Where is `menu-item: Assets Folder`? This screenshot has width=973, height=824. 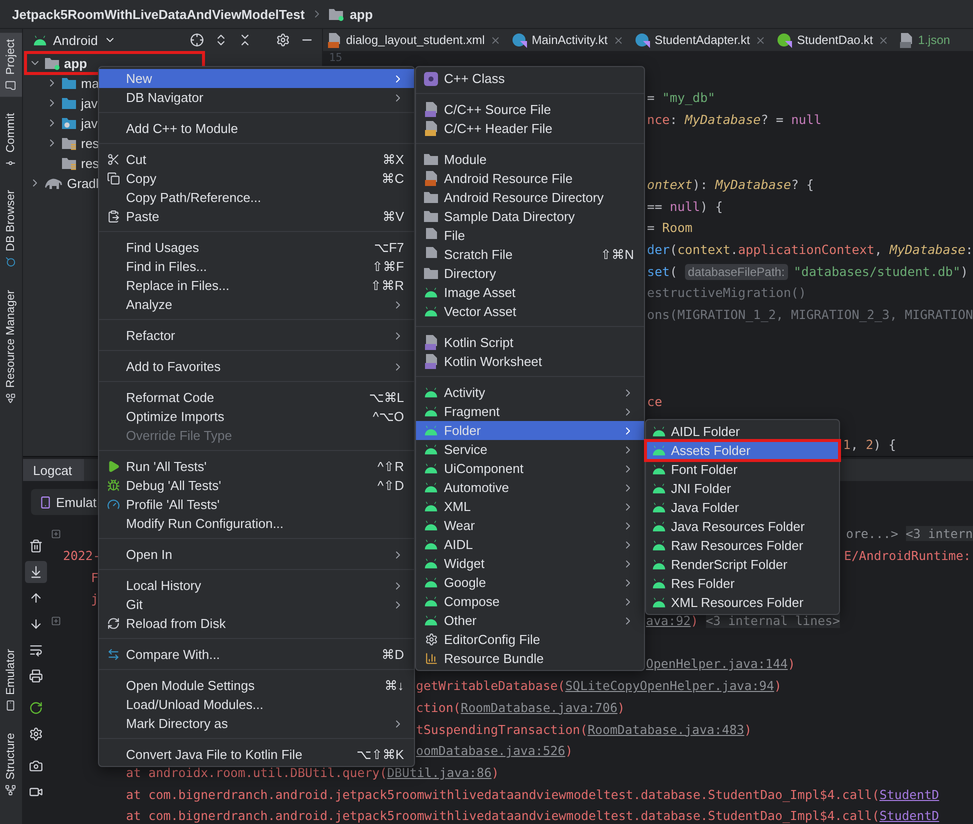
menu-item: Assets Folder is located at coordinates (742, 450).